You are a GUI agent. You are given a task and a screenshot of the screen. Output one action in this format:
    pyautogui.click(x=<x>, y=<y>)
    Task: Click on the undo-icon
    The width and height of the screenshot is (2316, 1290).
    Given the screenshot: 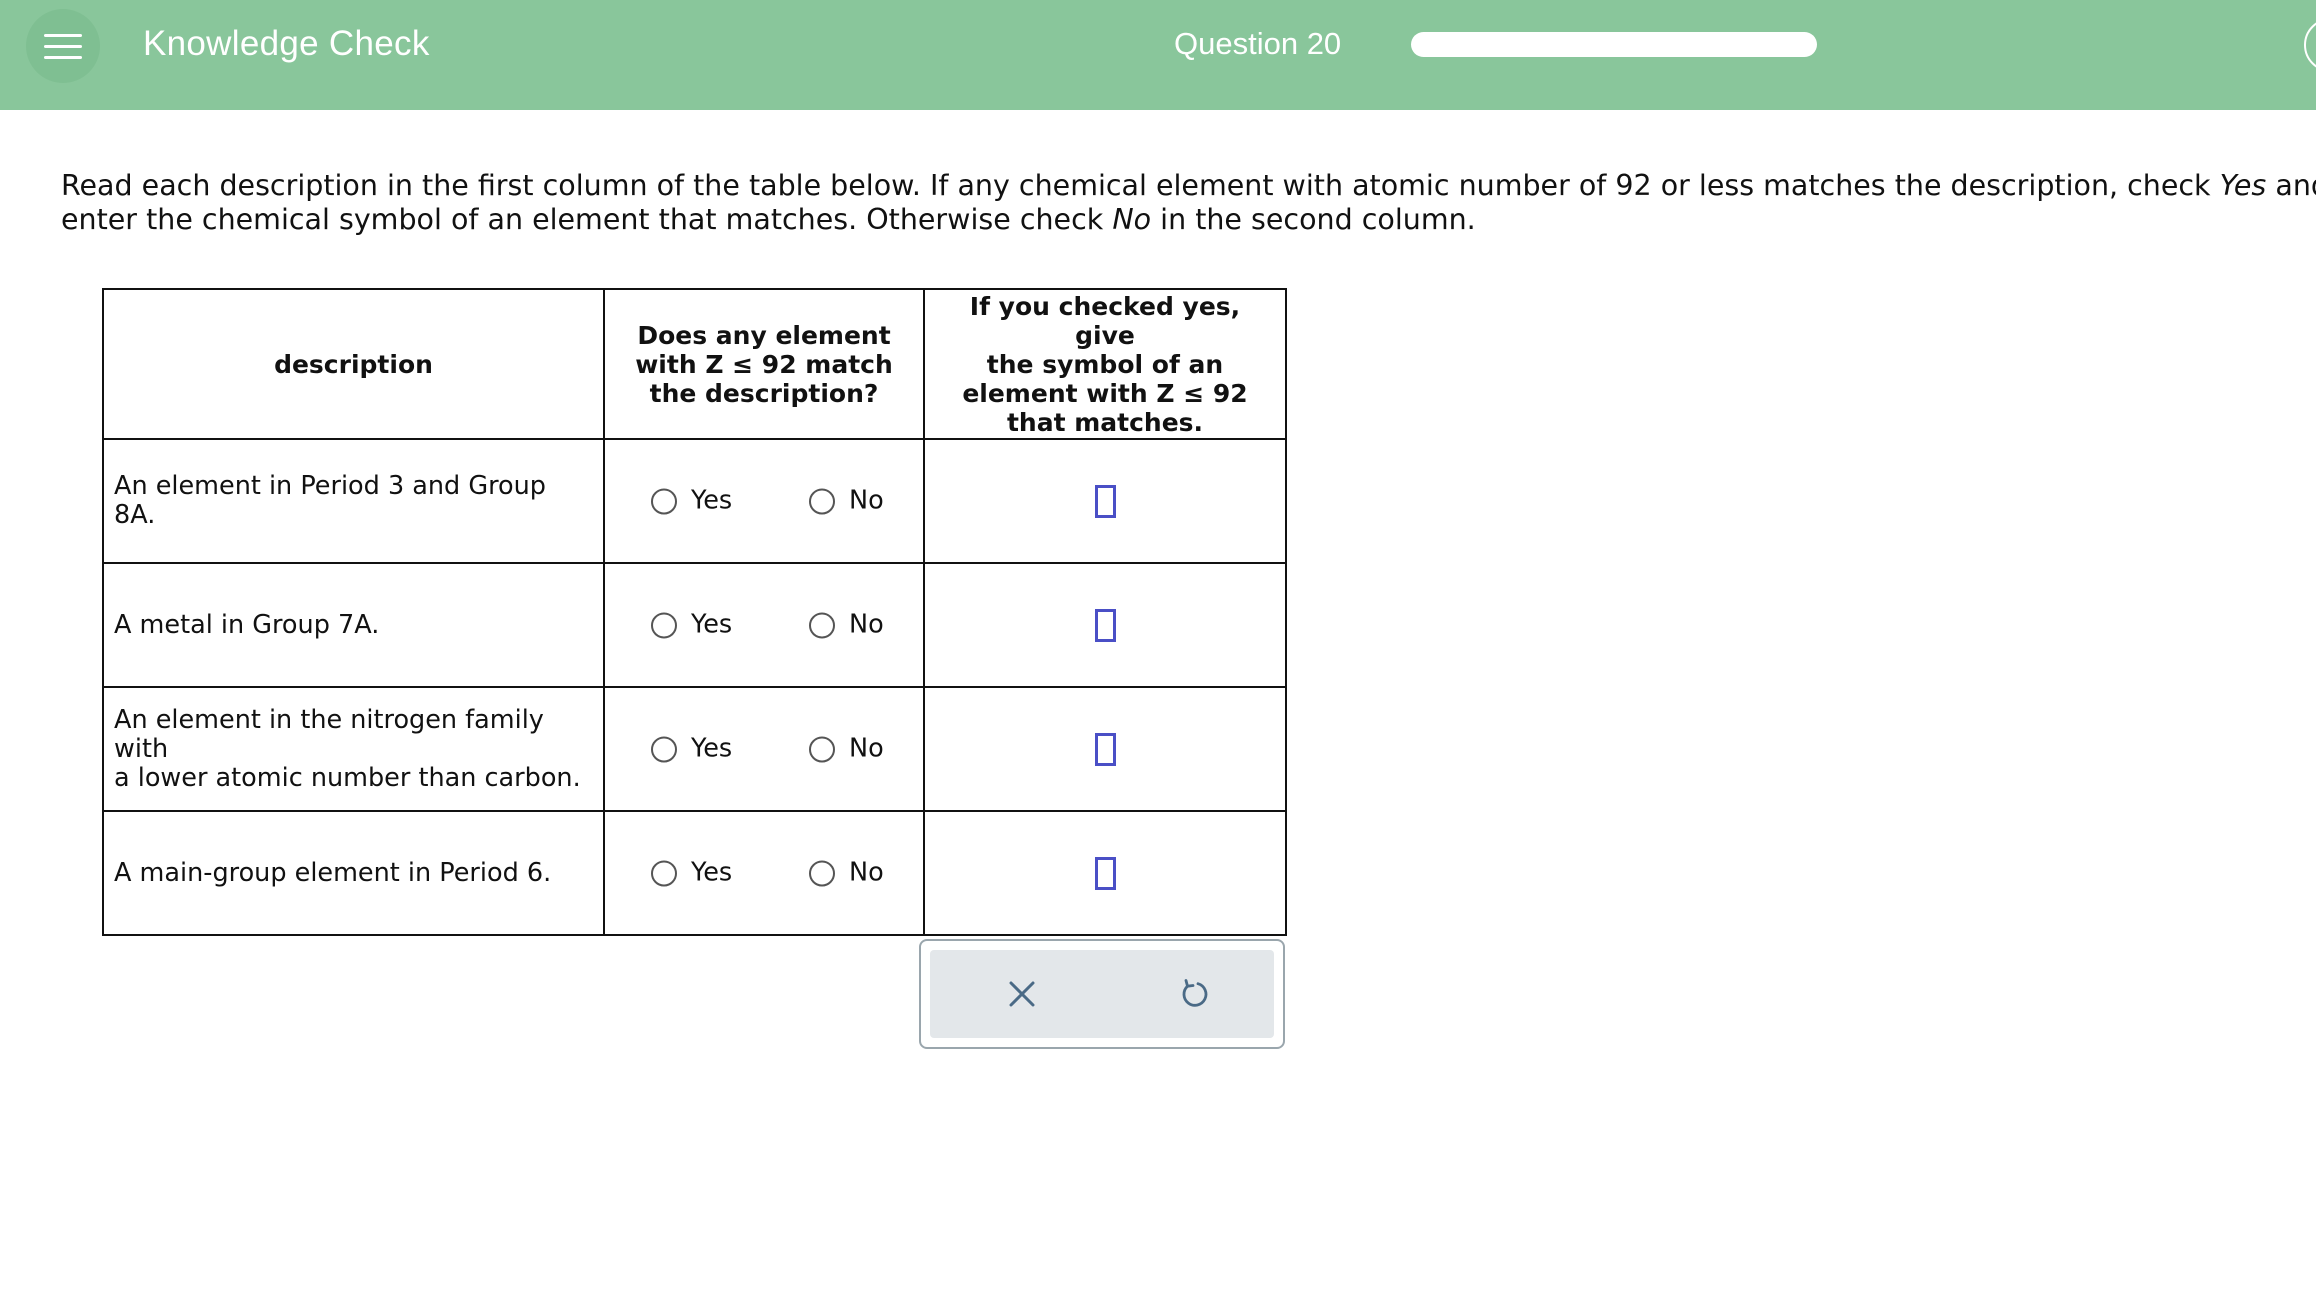 What is the action you would take?
    pyautogui.click(x=1195, y=993)
    